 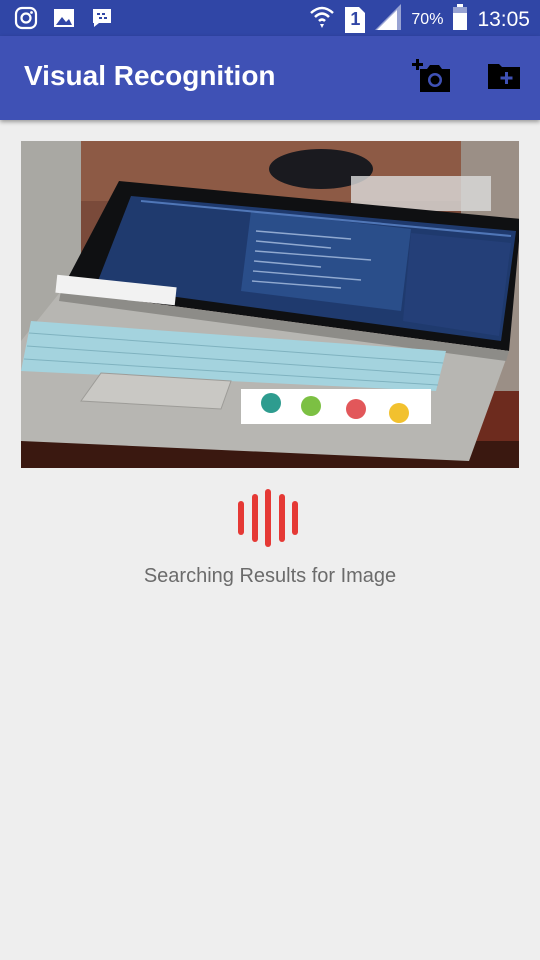 I want to click on battery-percent: 70%, so click(x=427, y=19).